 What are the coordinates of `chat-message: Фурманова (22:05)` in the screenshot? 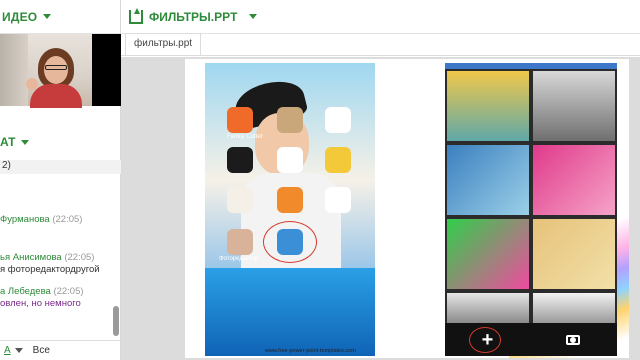 It's located at (41, 220).